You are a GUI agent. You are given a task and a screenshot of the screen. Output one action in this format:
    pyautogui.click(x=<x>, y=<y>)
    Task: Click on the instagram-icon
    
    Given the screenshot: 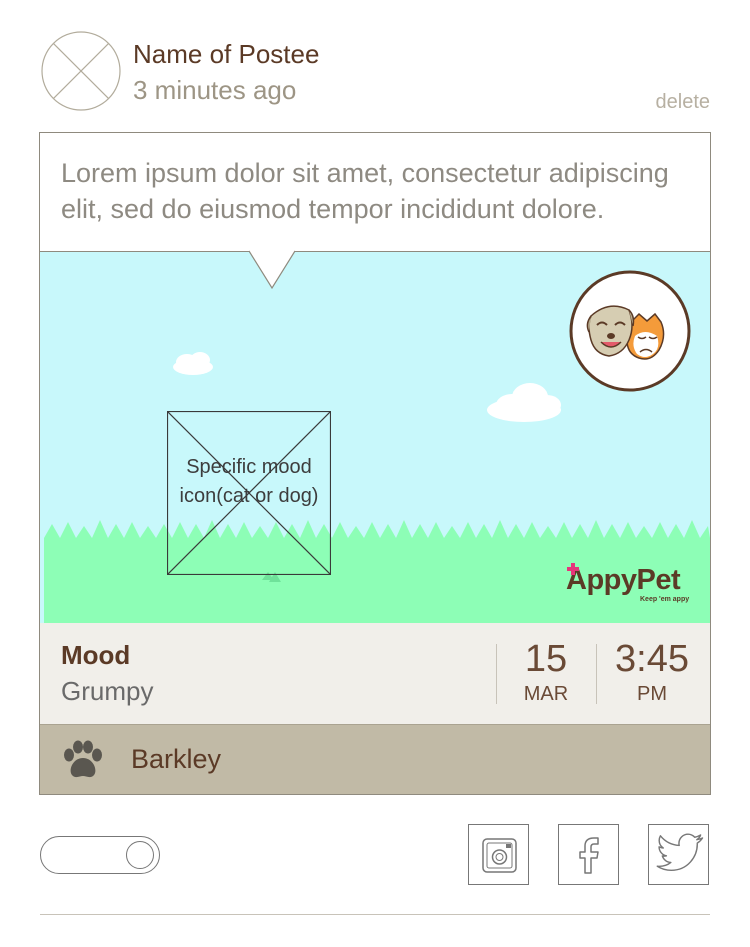 What is the action you would take?
    pyautogui.click(x=499, y=855)
    